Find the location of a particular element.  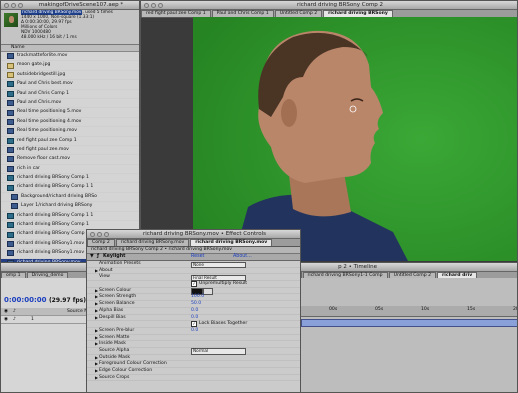

effect-parameter-row: Animation Presets None is located at coordinates (193, 264).